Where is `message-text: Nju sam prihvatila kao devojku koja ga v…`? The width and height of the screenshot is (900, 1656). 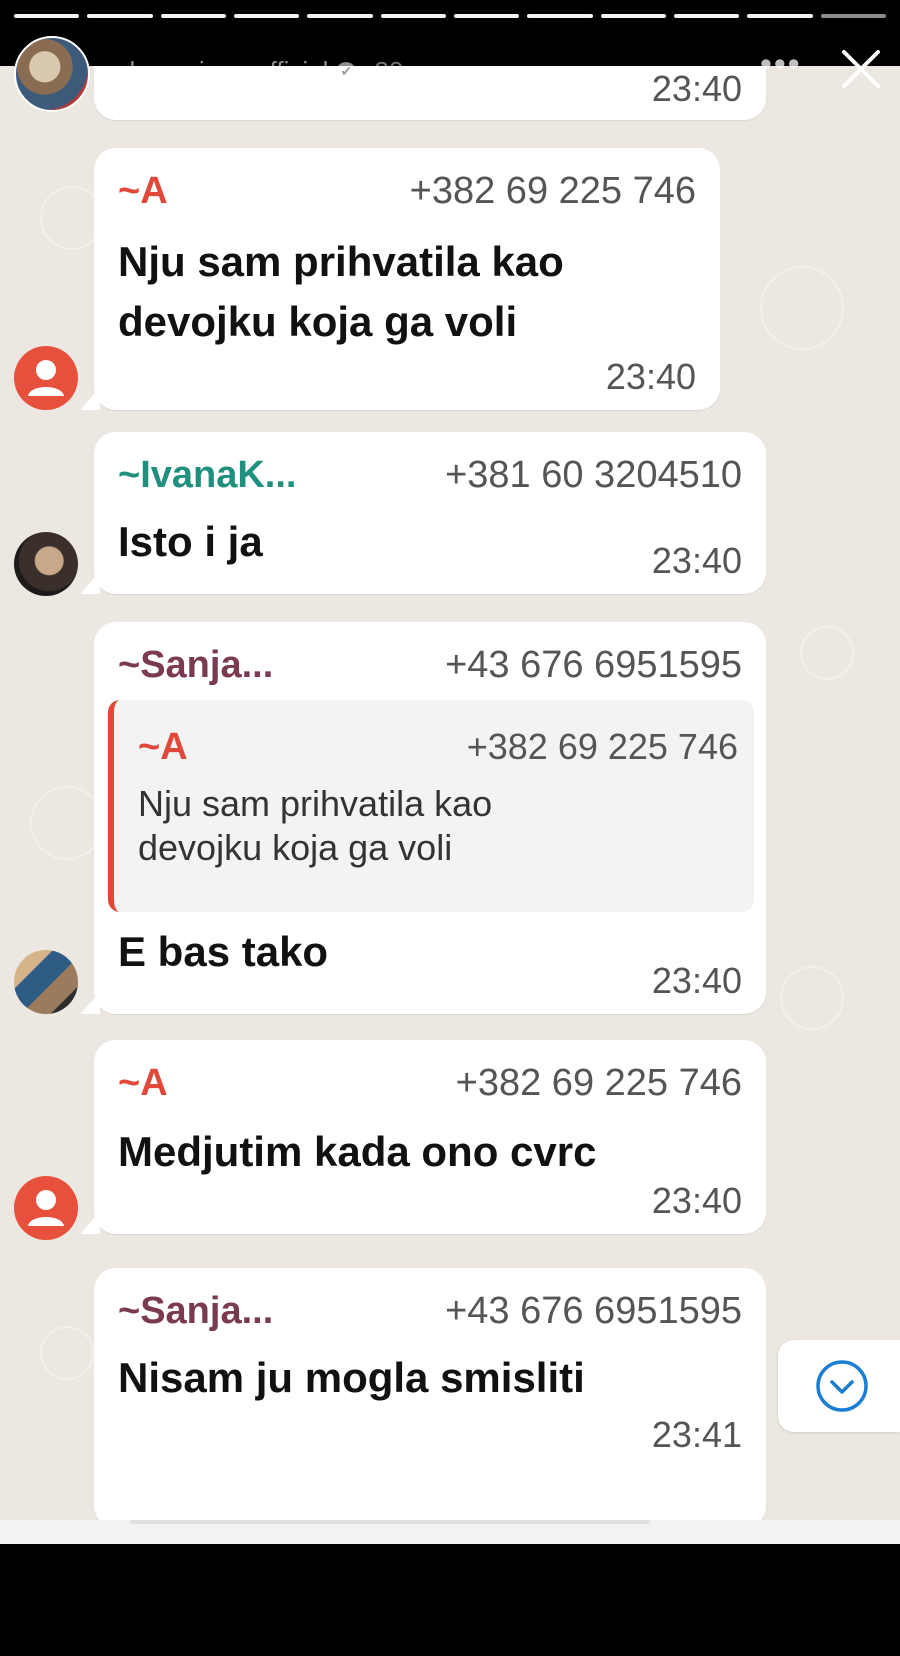
message-text: Nju sam prihvatila kao devojku koja ga v… is located at coordinates (341, 292).